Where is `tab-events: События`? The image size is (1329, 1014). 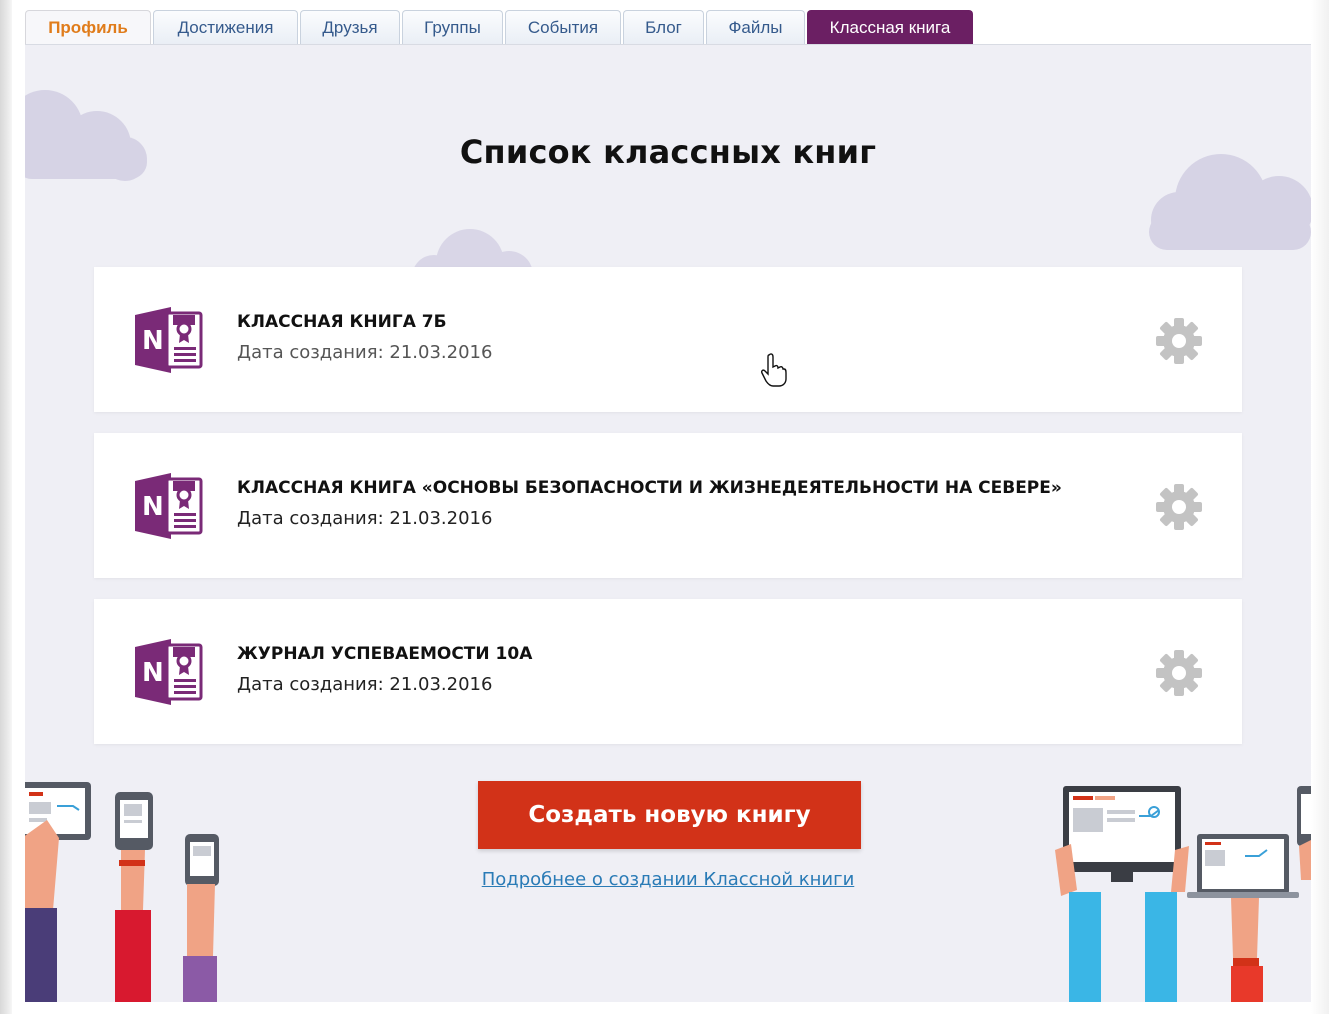 tab-events: События is located at coordinates (563, 27).